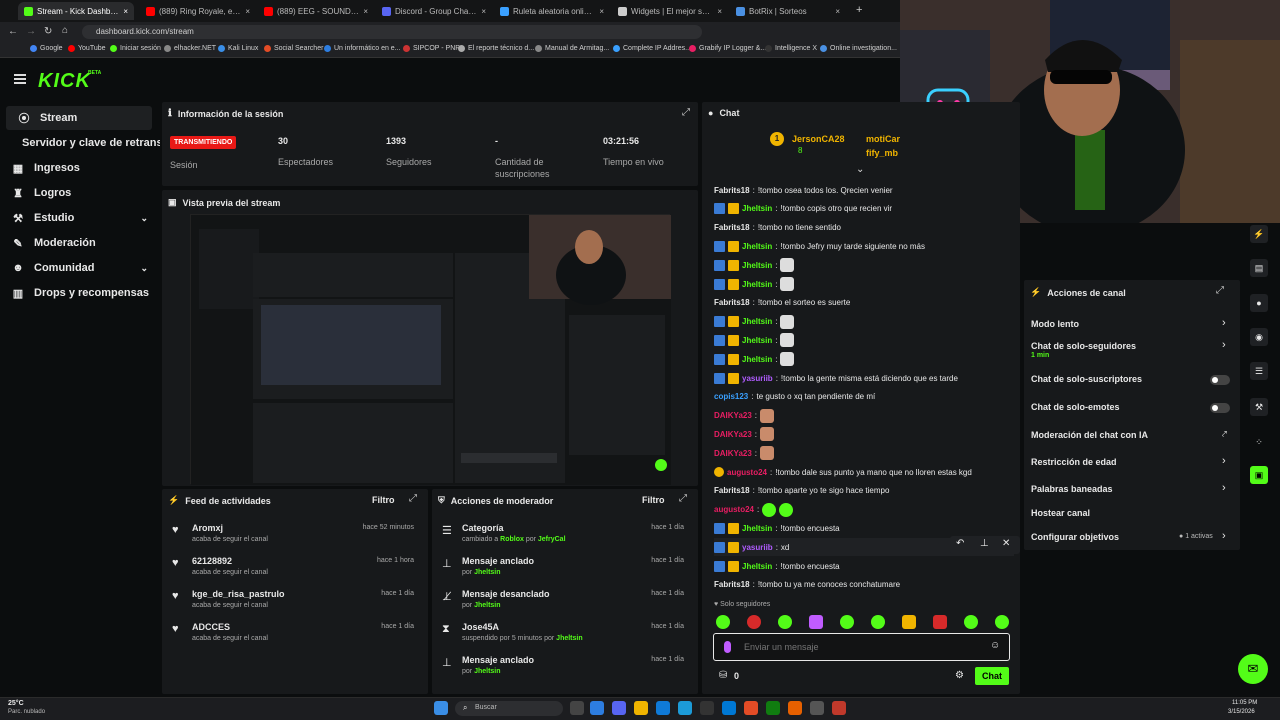 The width and height of the screenshot is (1280, 720). Describe the element at coordinates (795, 708) in the screenshot. I see `firefox-icon` at that location.